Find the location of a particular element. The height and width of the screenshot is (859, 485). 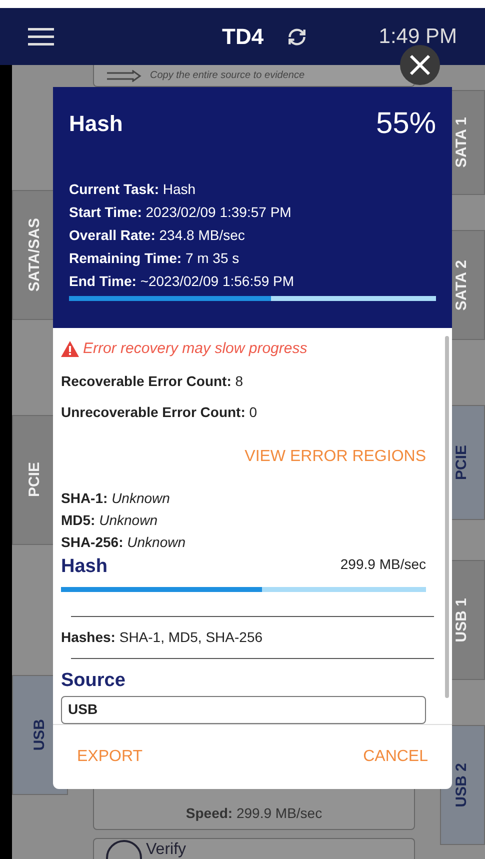

percent-text: 55% is located at coordinates (406, 124).